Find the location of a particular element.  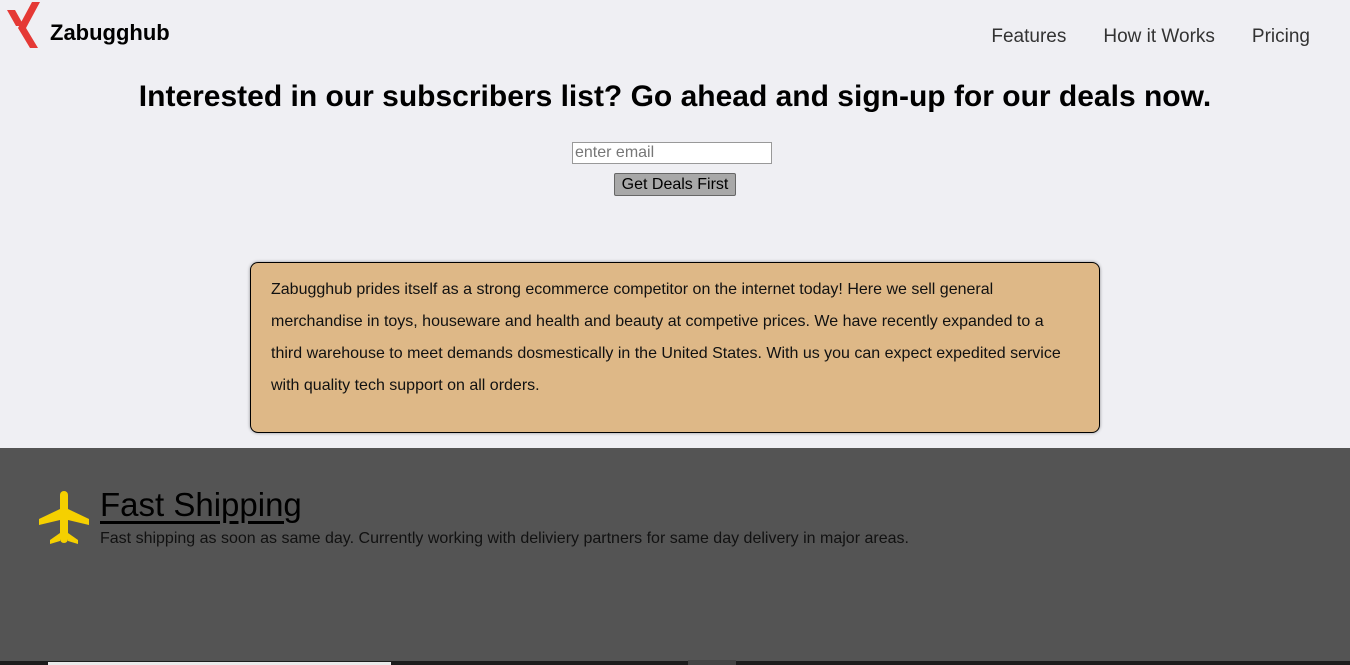

main-nav: Features How it Works Pricing is located at coordinates (1132, 37).